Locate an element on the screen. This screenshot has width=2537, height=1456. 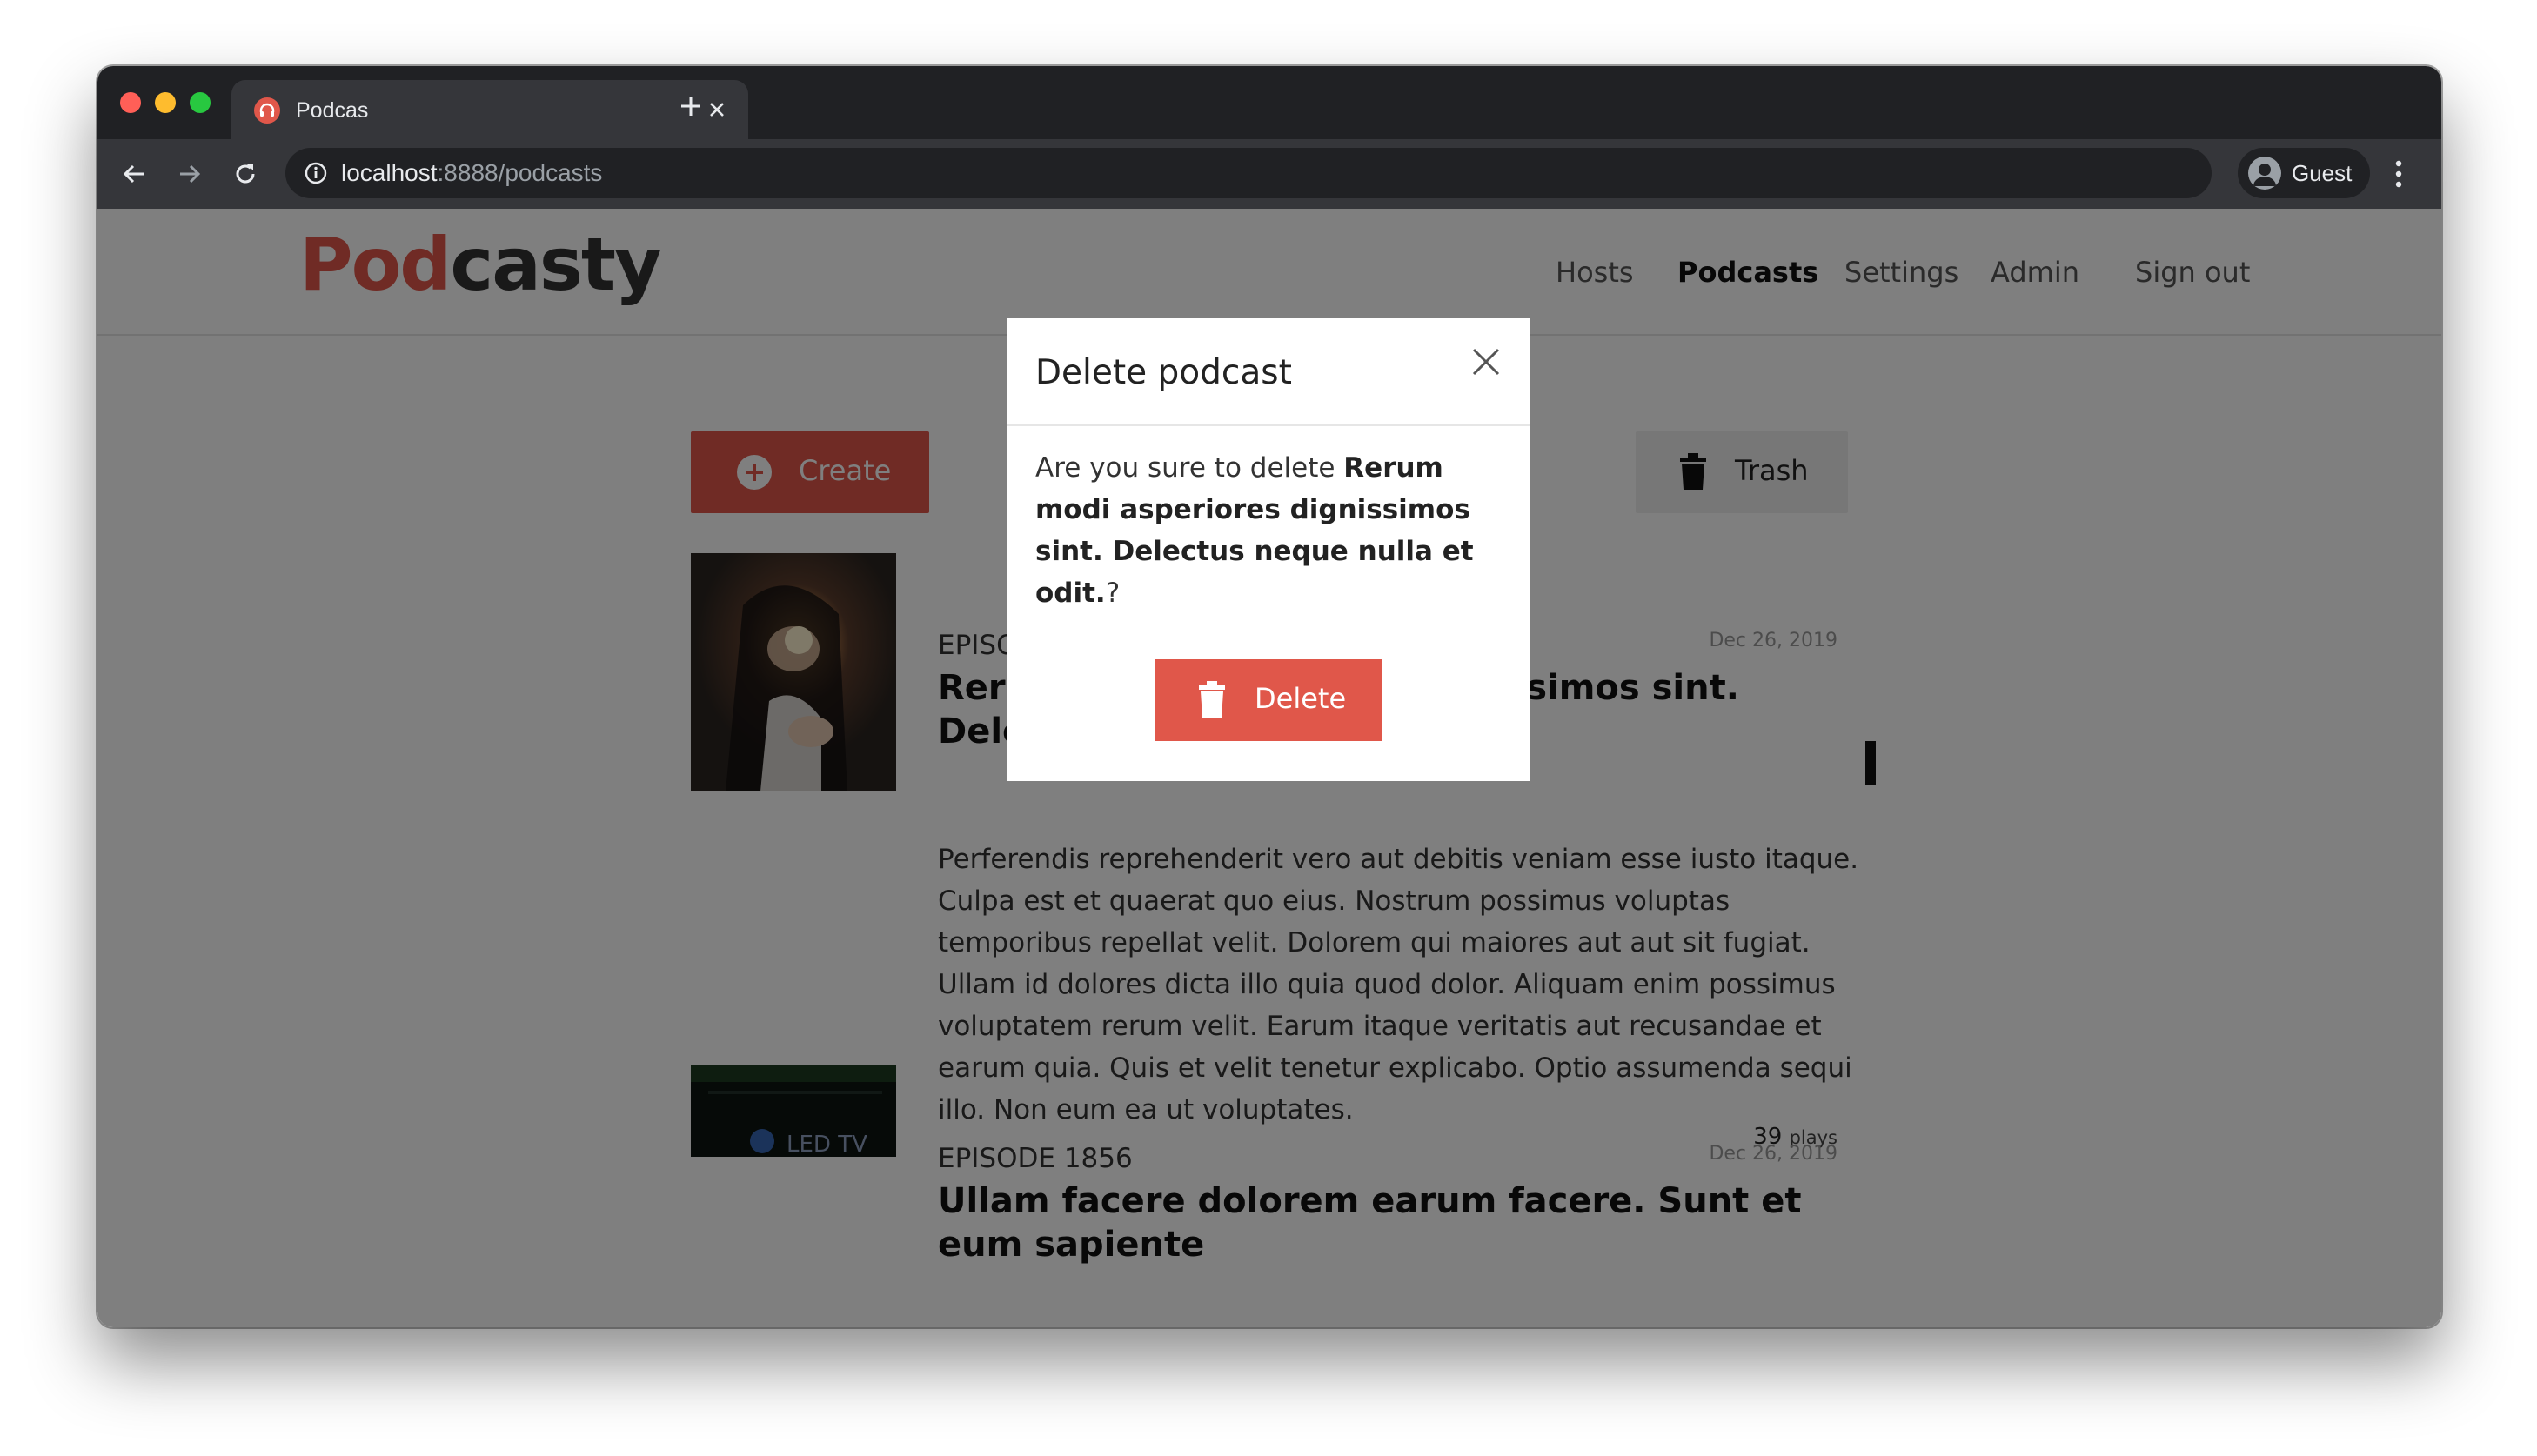
profile-name: Guest is located at coordinates (2322, 173).